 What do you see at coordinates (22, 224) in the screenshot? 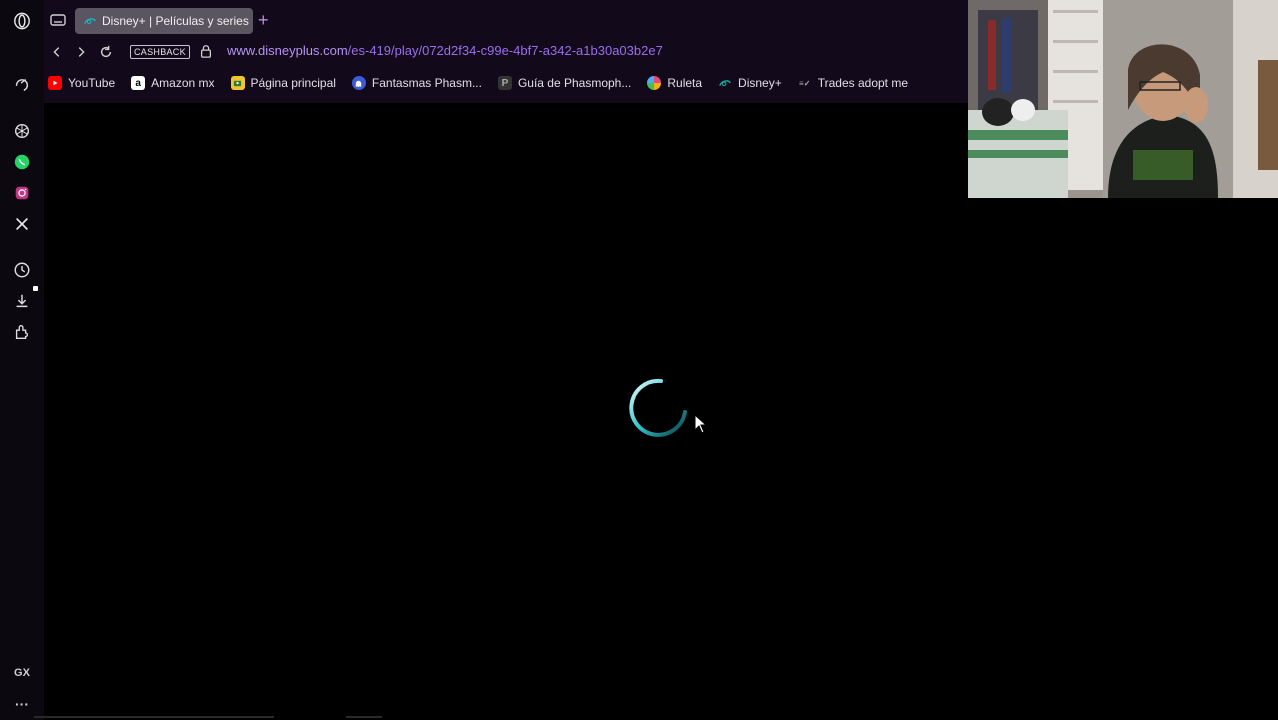
I see `x-twitter-icon` at bounding box center [22, 224].